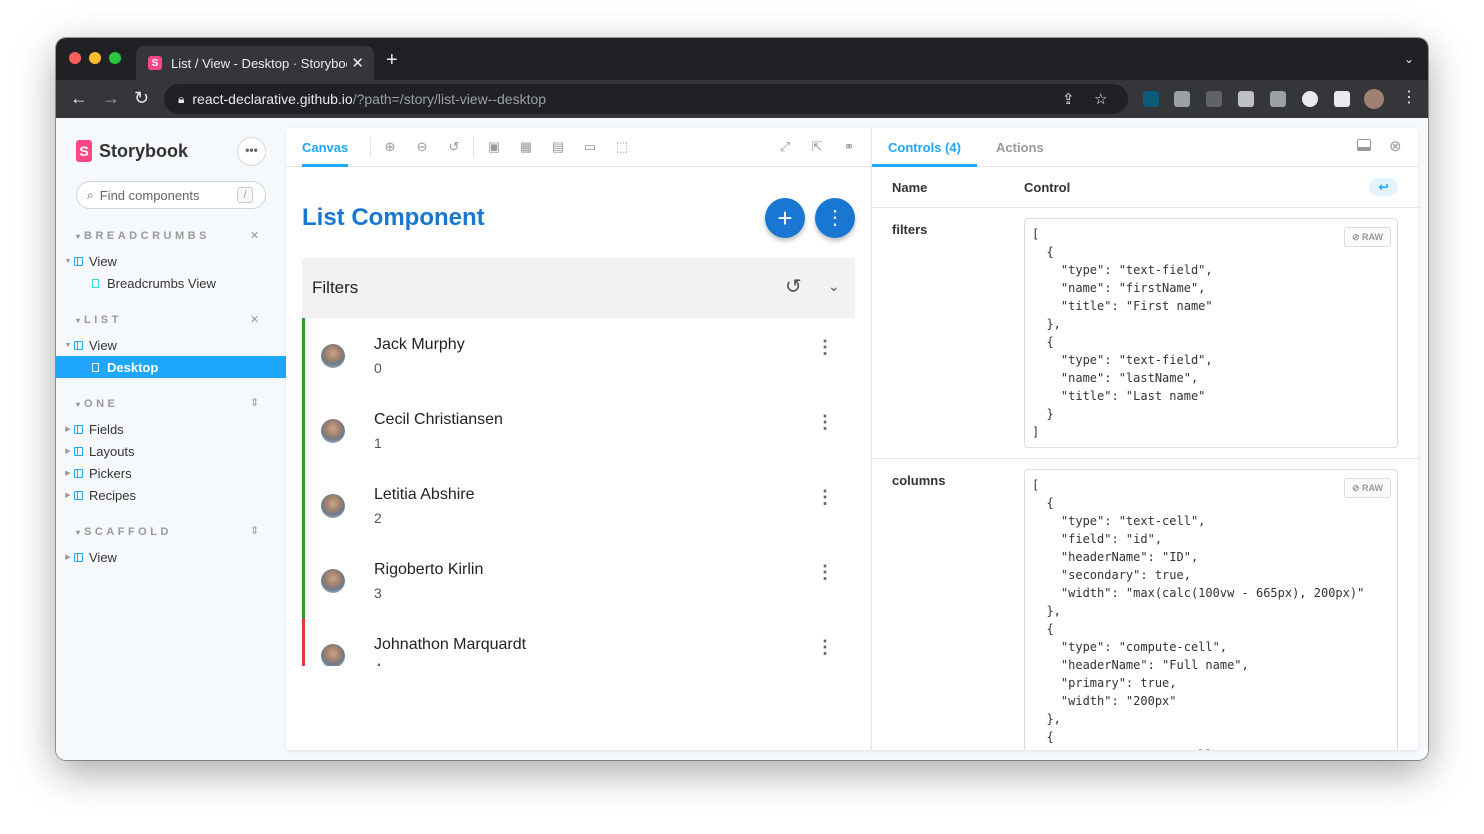  I want to click on extensions-puzzle-icon, so click(1342, 99).